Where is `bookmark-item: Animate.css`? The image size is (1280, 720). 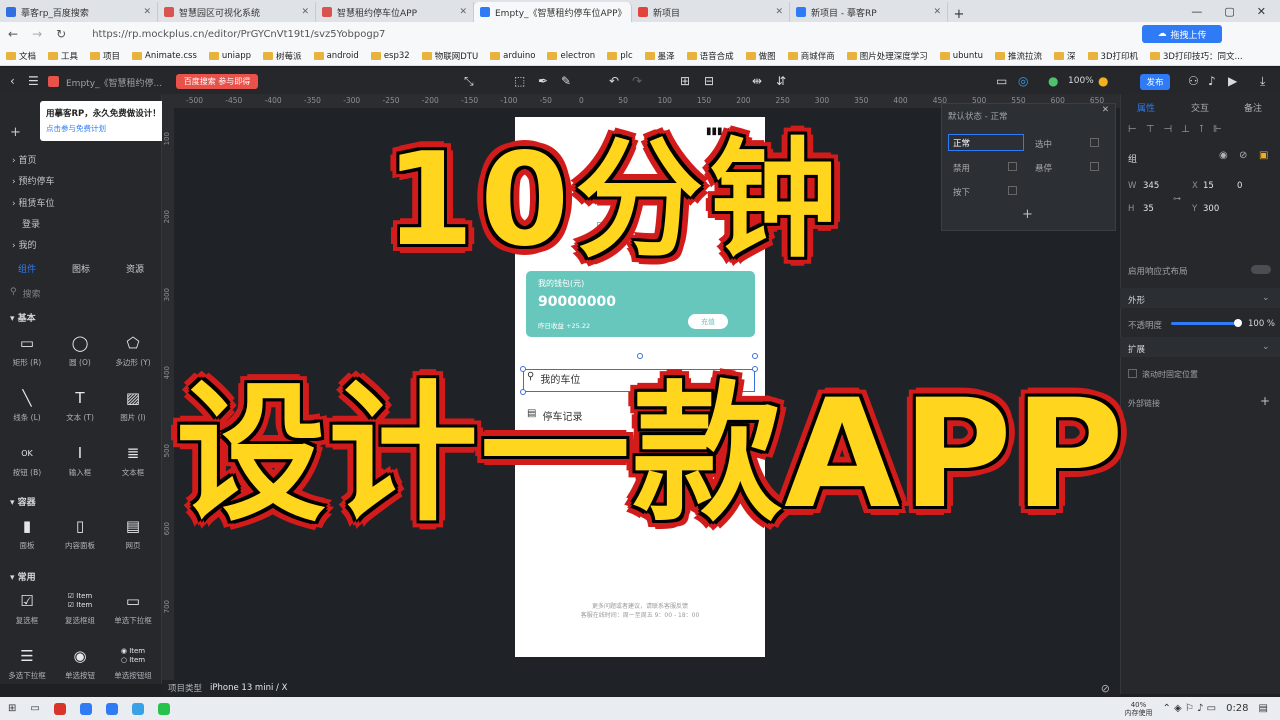
bookmark-item: Animate.css is located at coordinates (164, 56).